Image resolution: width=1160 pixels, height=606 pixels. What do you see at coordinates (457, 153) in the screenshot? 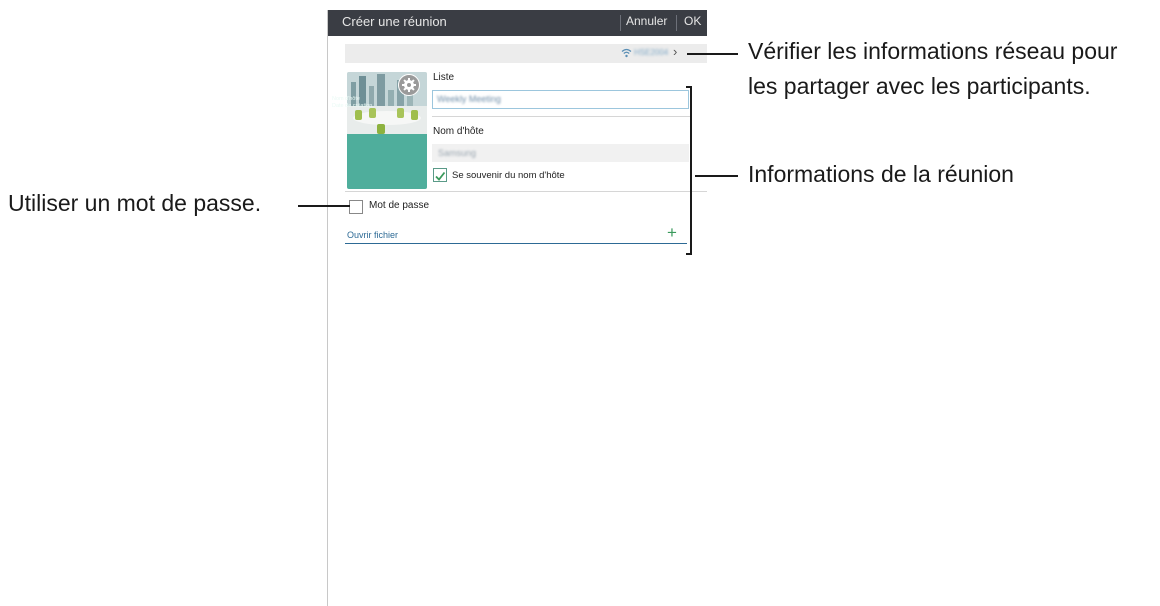
I see `host-name-value: Samsung` at bounding box center [457, 153].